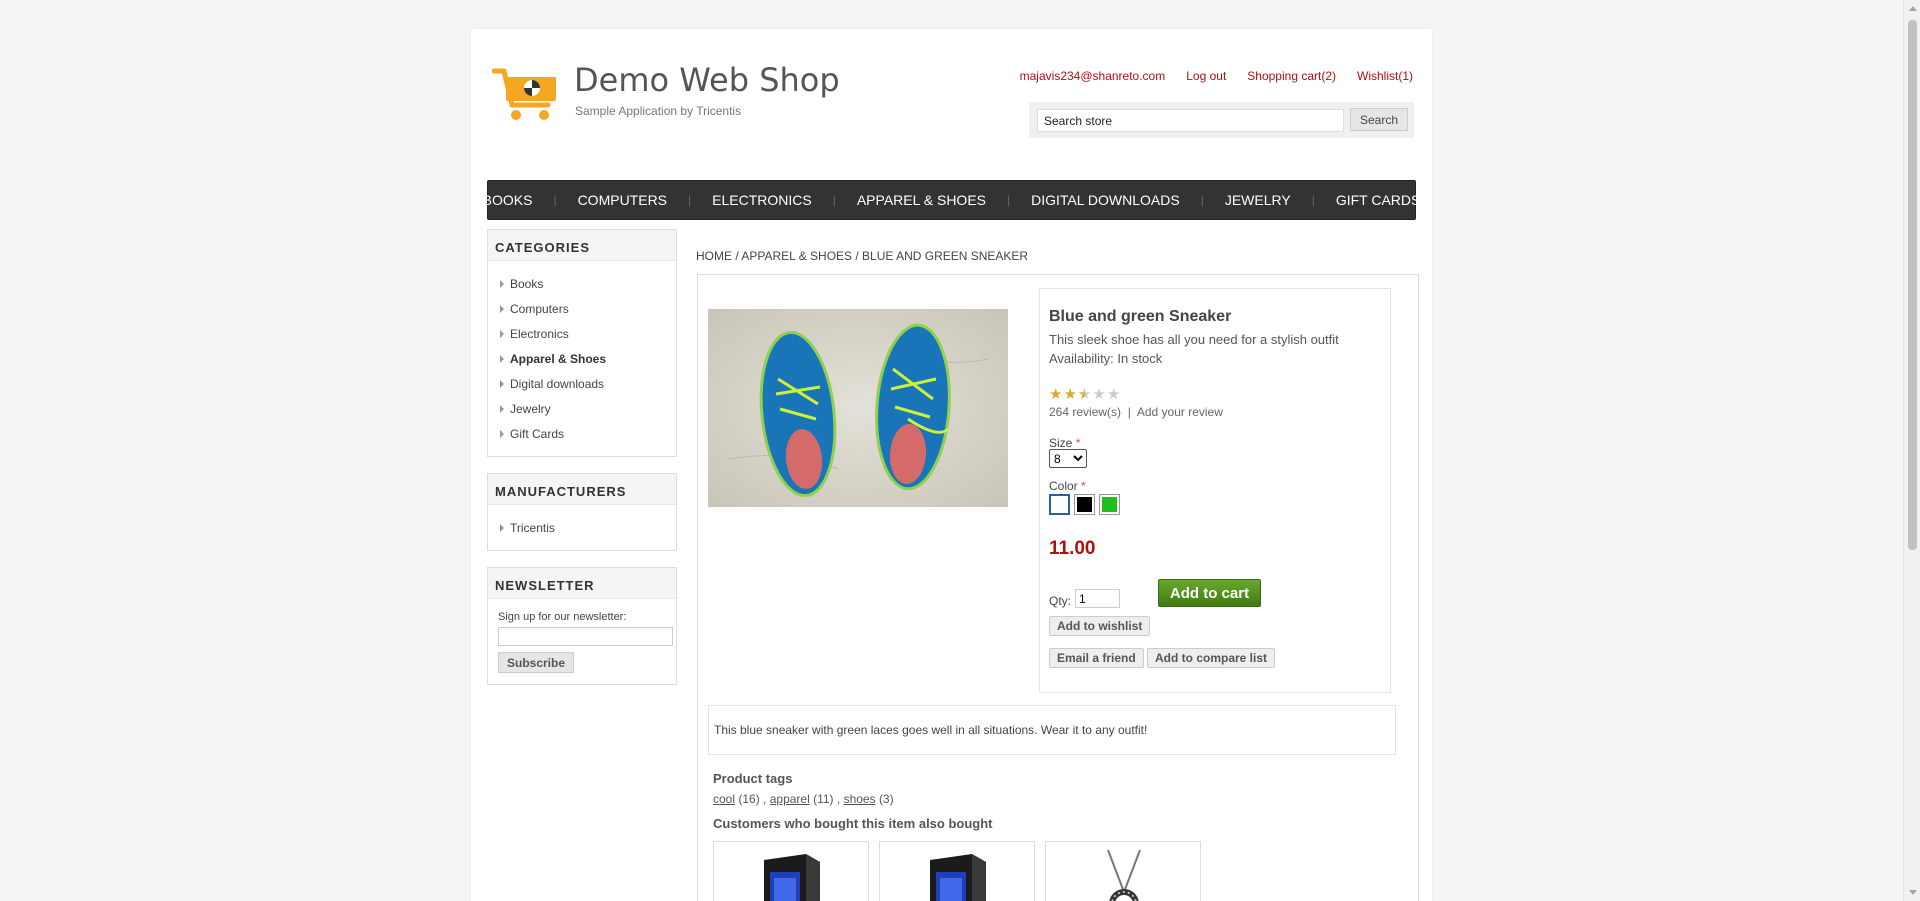  What do you see at coordinates (1063, 486) in the screenshot?
I see `color-label-text: Color` at bounding box center [1063, 486].